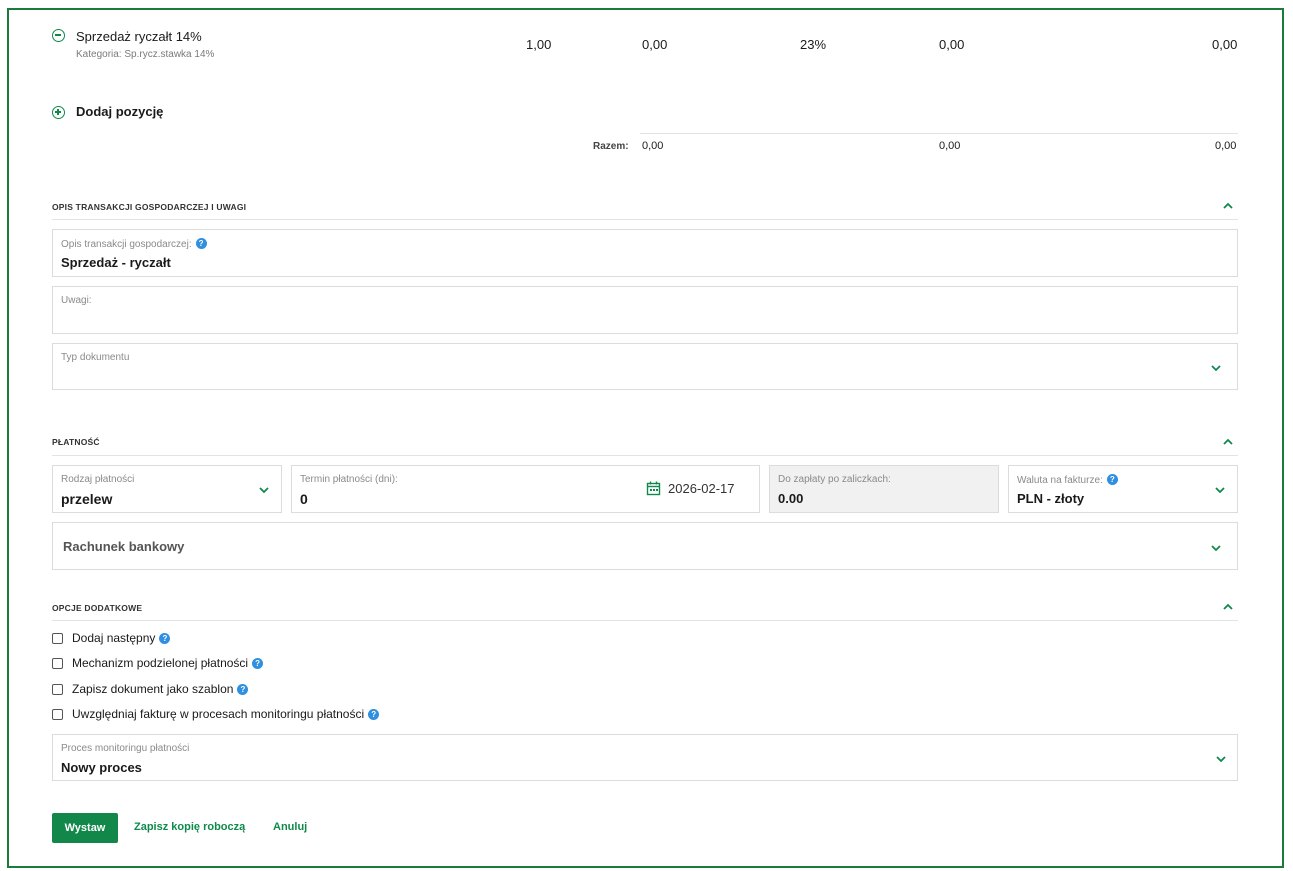  Describe the element at coordinates (884, 489) in the screenshot. I see `amount-to-pay-field: Do zapłaty po zaliczkach: 0.00` at that location.